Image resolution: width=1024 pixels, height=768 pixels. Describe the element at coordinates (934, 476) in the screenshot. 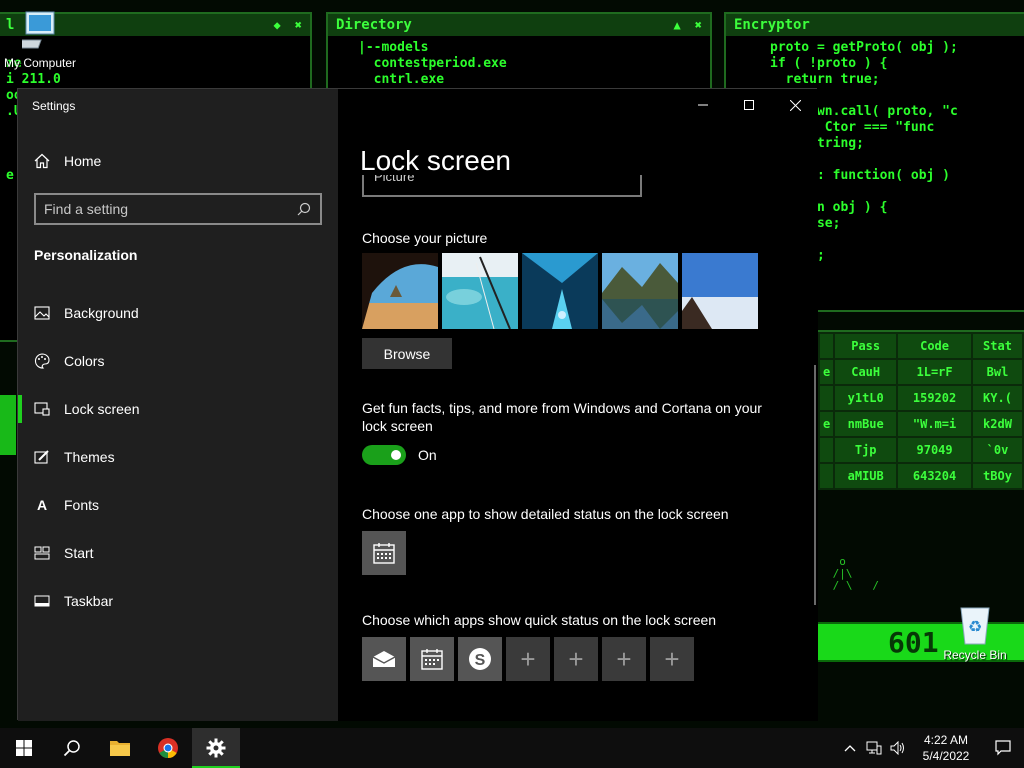

I see `table-cell: 643204` at that location.